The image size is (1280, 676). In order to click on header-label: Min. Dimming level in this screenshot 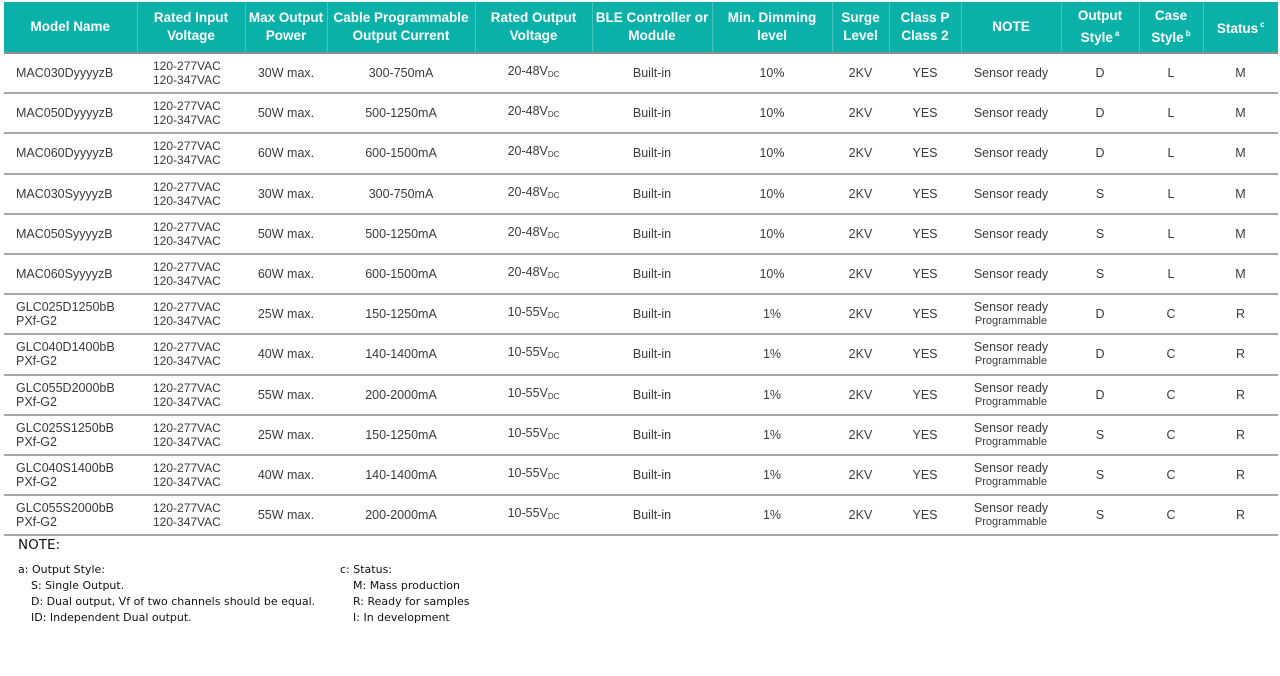, I will do `click(772, 26)`.